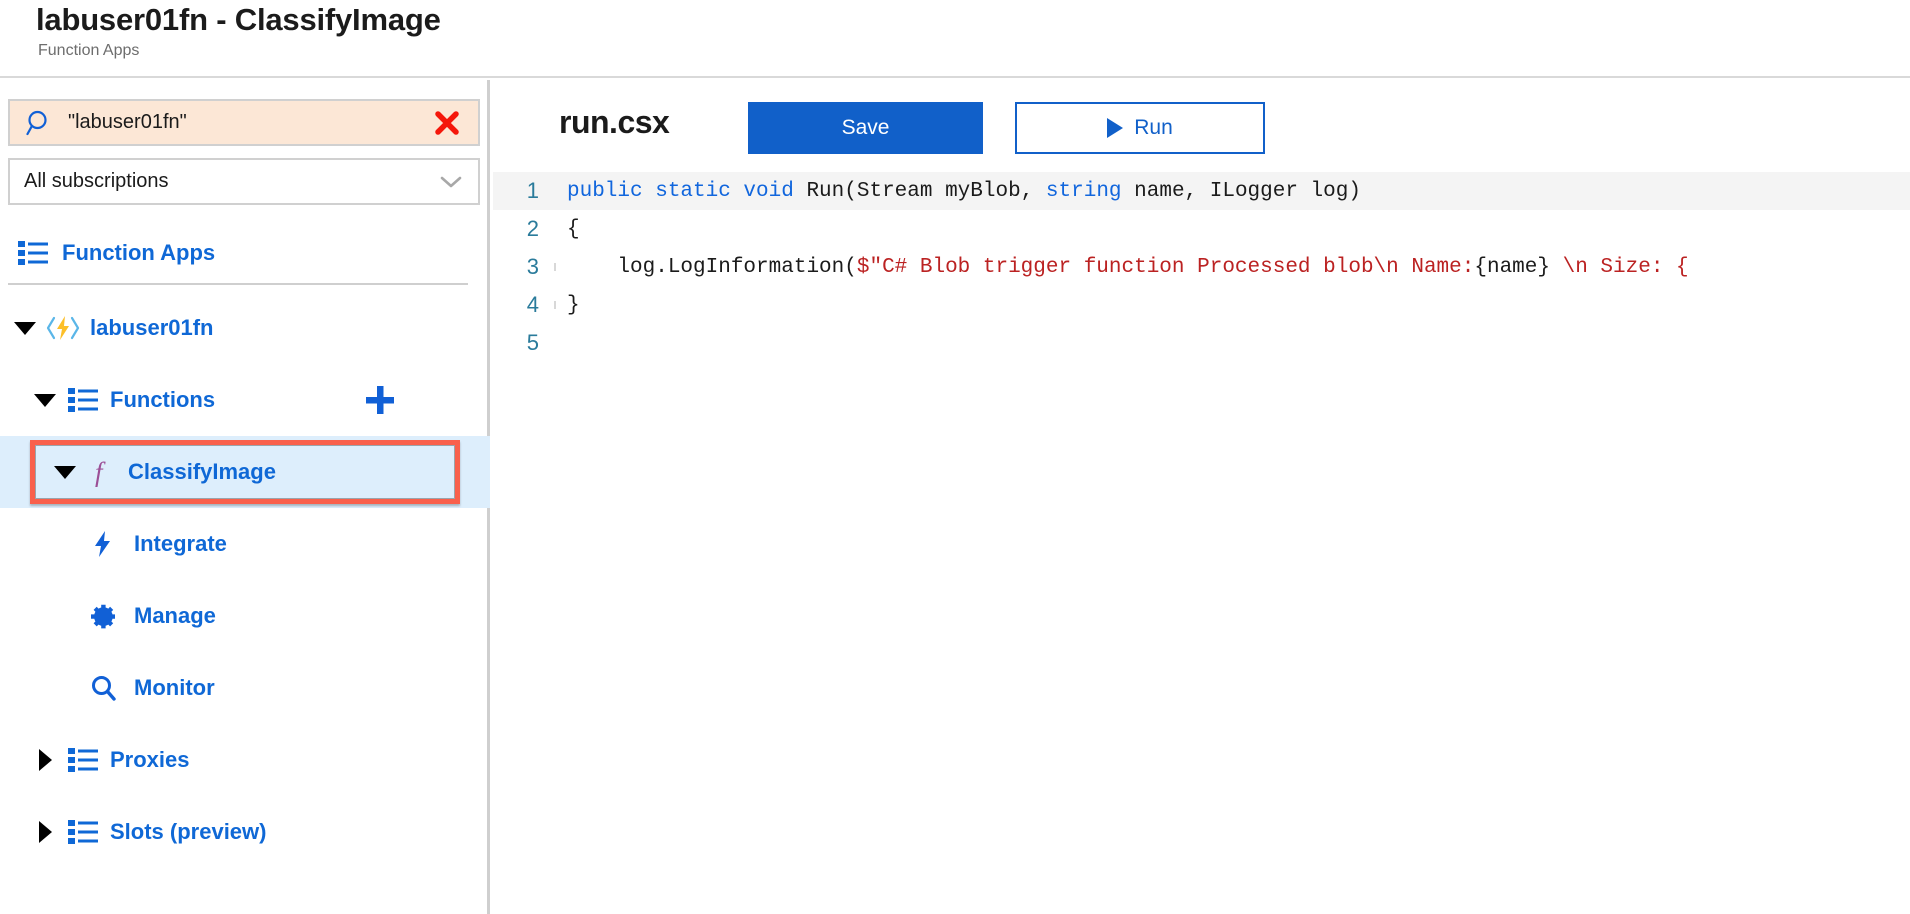  I want to click on code-line: 4 }, so click(1201, 305).